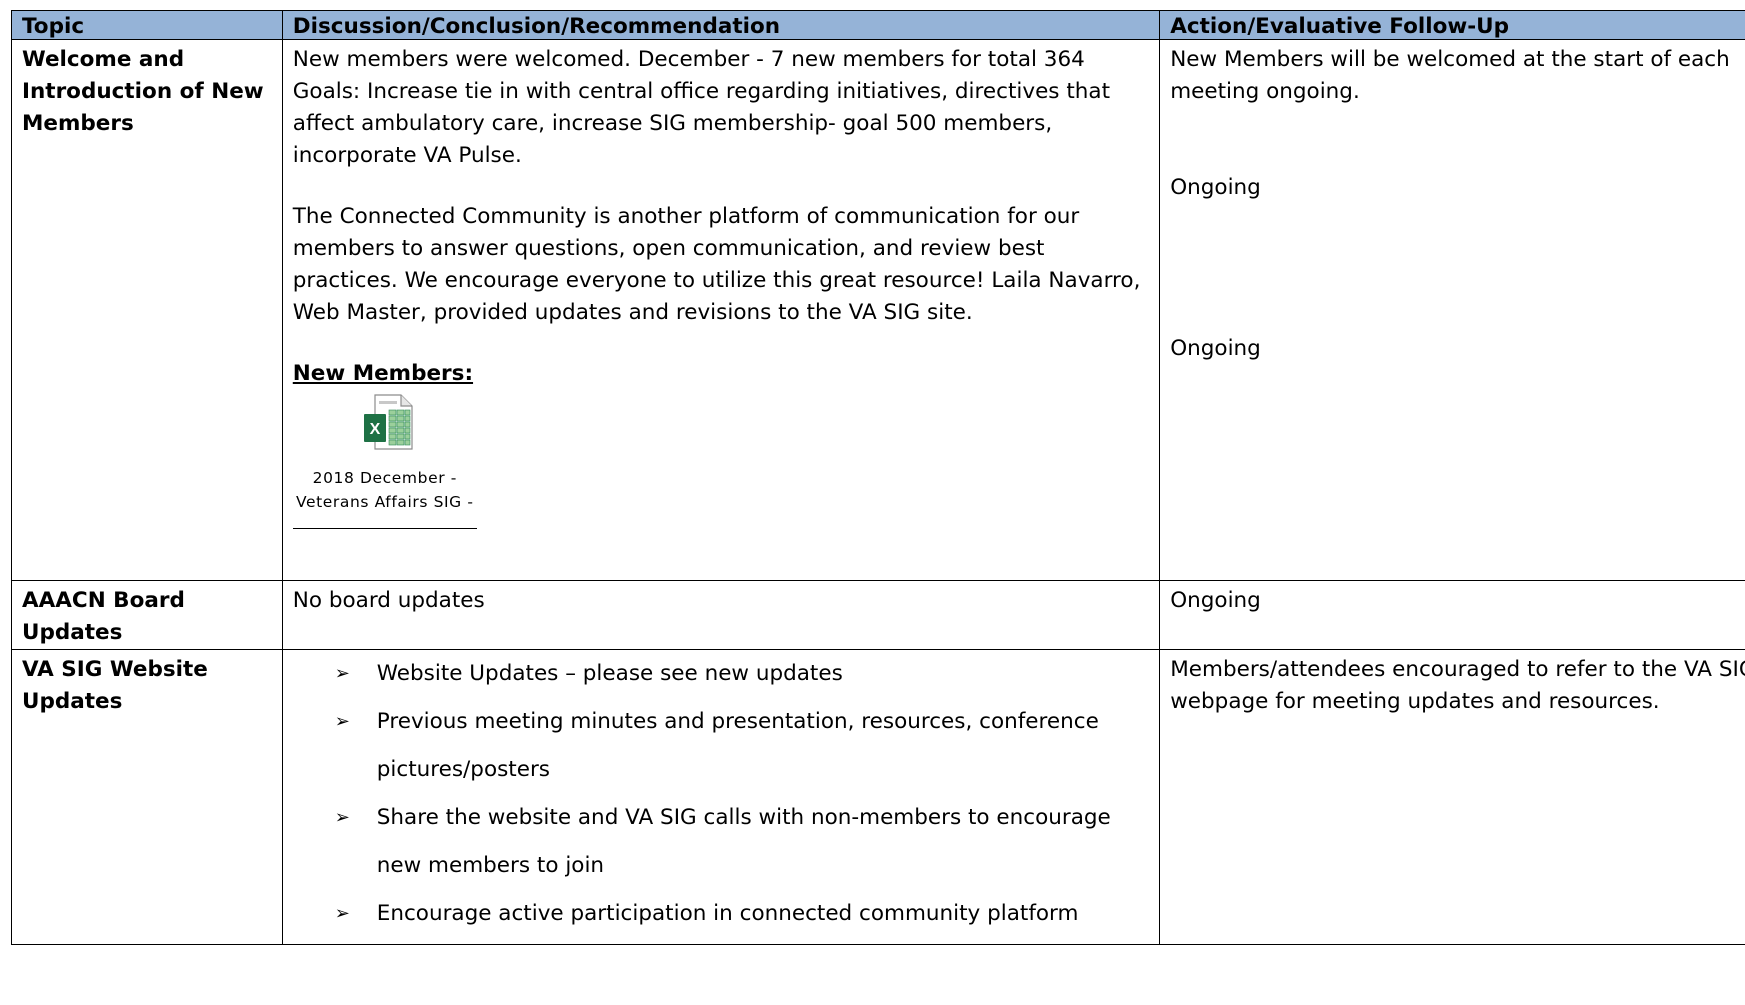  Describe the element at coordinates (388, 422) in the screenshot. I see `excel-file-icon: X` at that location.